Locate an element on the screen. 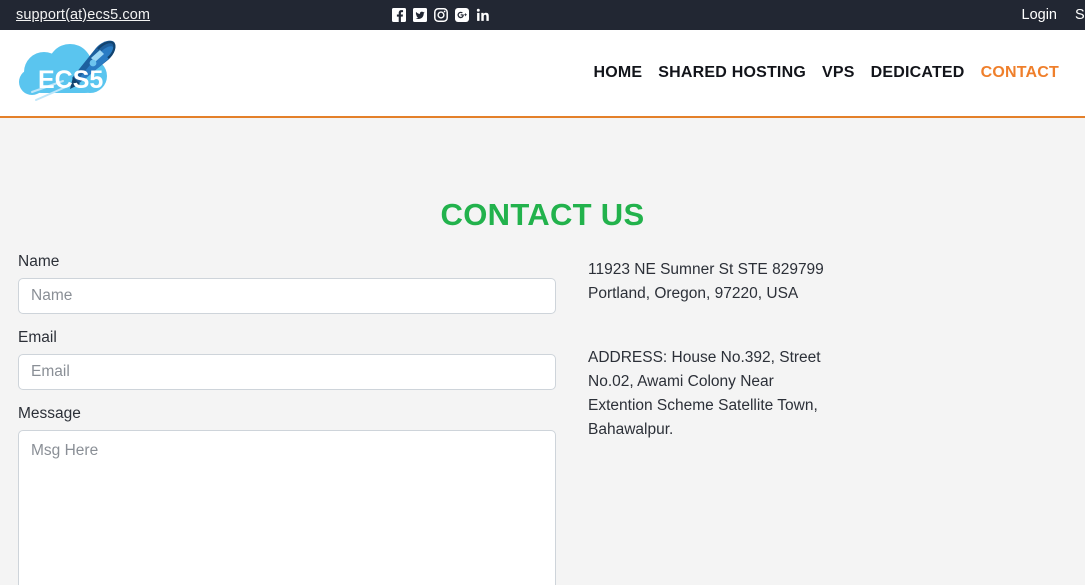 The height and width of the screenshot is (585, 1085). logo-ecs5: ECS5 is located at coordinates (69, 72).